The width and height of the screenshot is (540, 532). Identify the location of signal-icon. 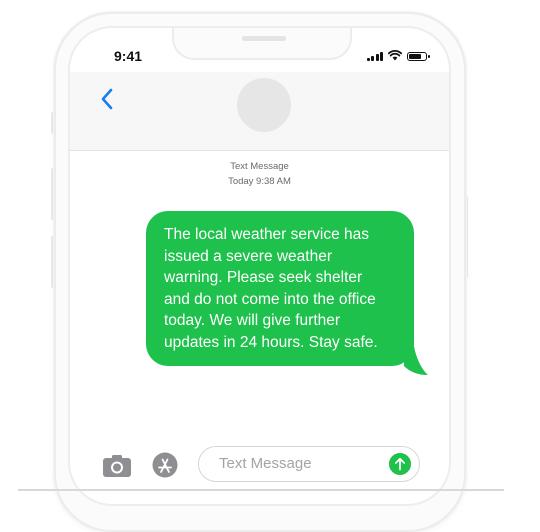
(374, 56).